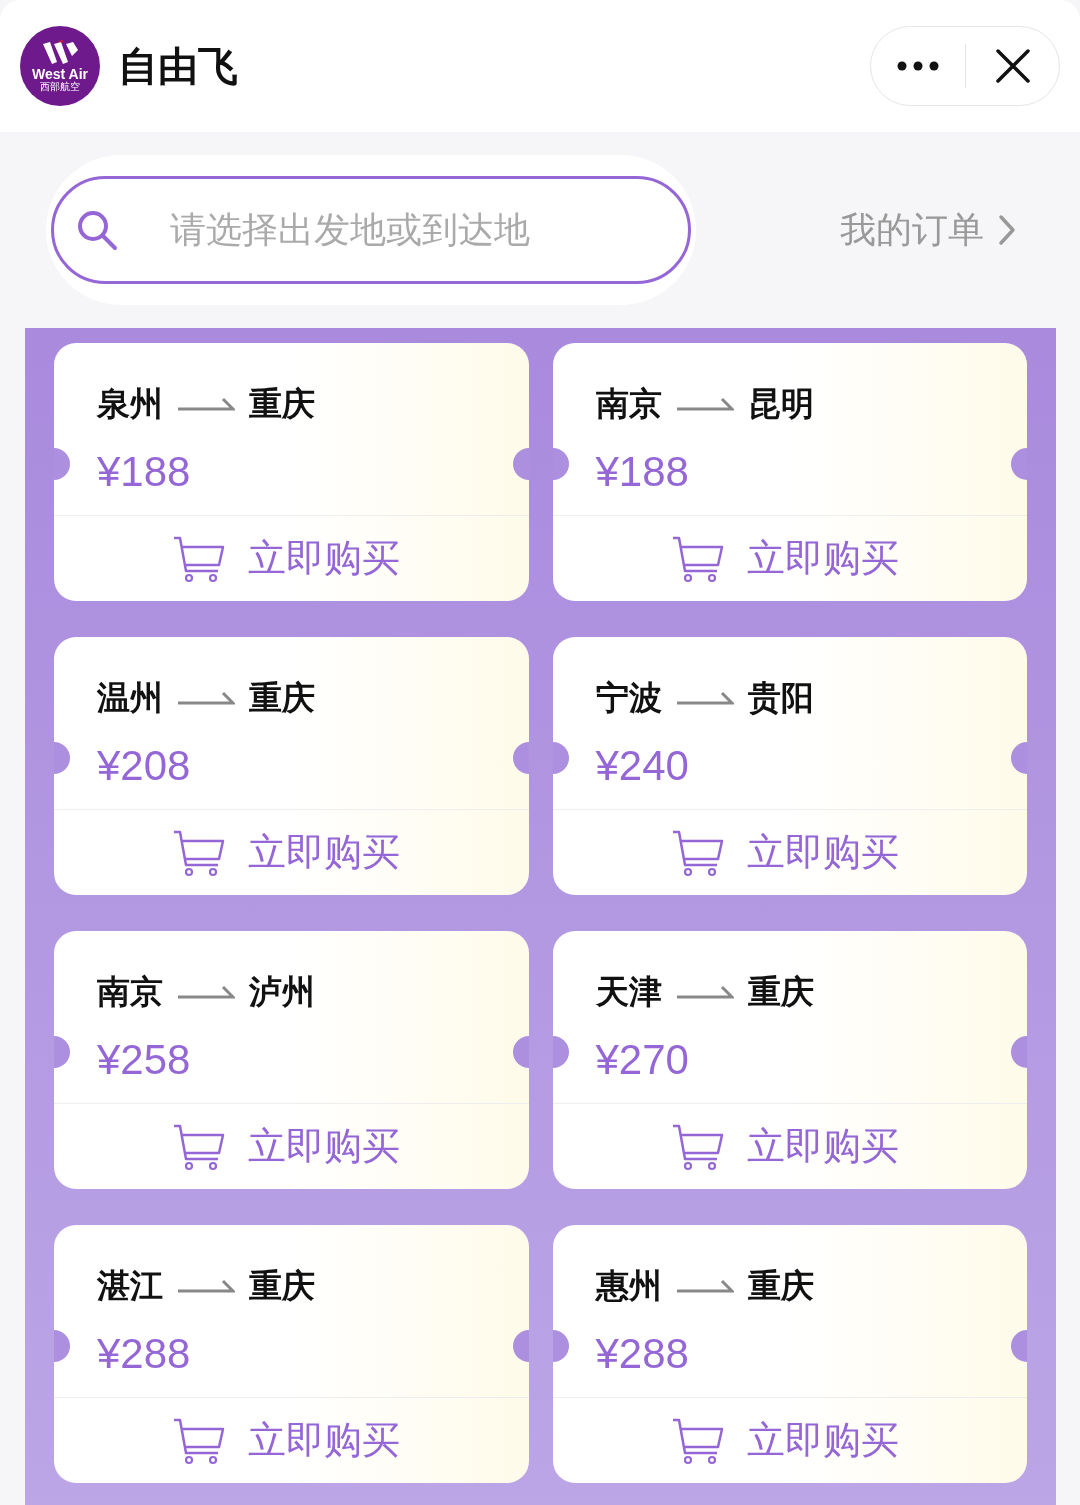 This screenshot has width=1080, height=1505. What do you see at coordinates (60, 53) in the screenshot?
I see `wing-icon` at bounding box center [60, 53].